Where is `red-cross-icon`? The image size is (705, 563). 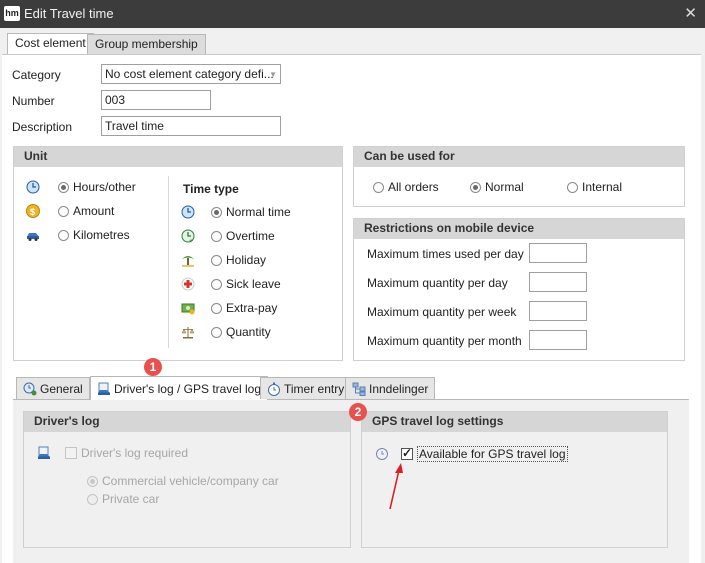 red-cross-icon is located at coordinates (188, 284).